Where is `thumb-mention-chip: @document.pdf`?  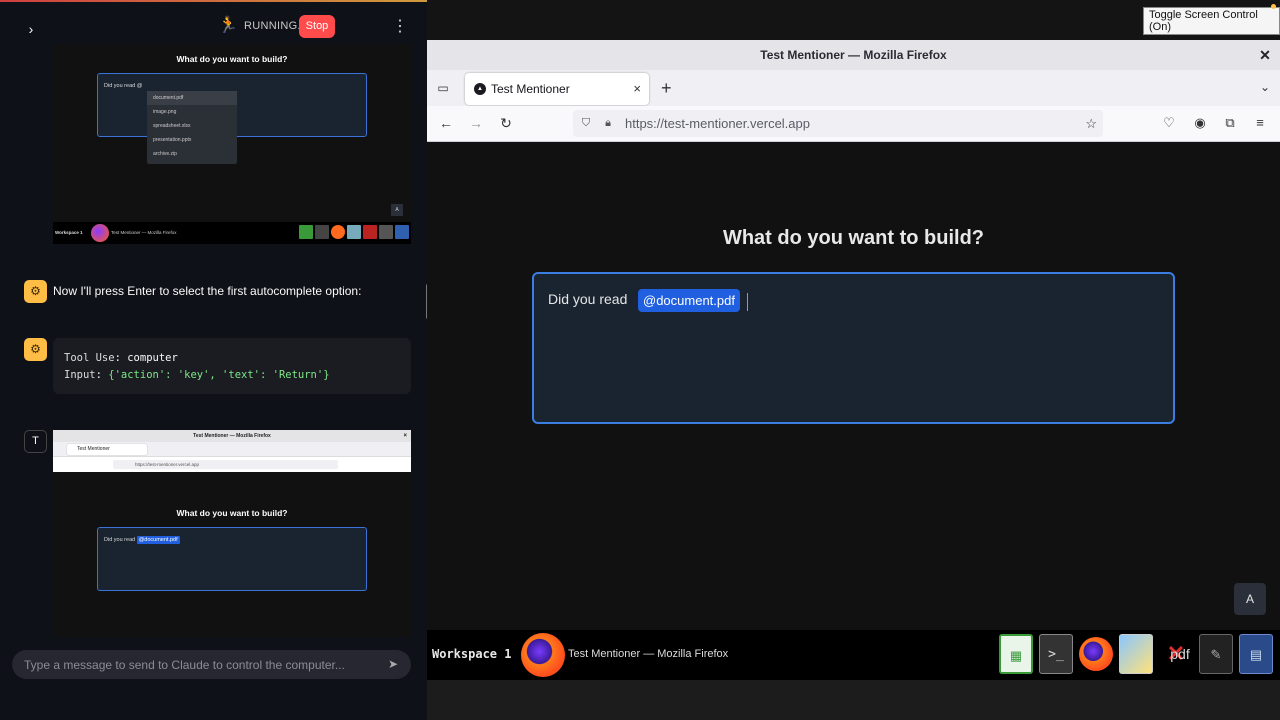
thumb-mention-chip: @document.pdf is located at coordinates (158, 540).